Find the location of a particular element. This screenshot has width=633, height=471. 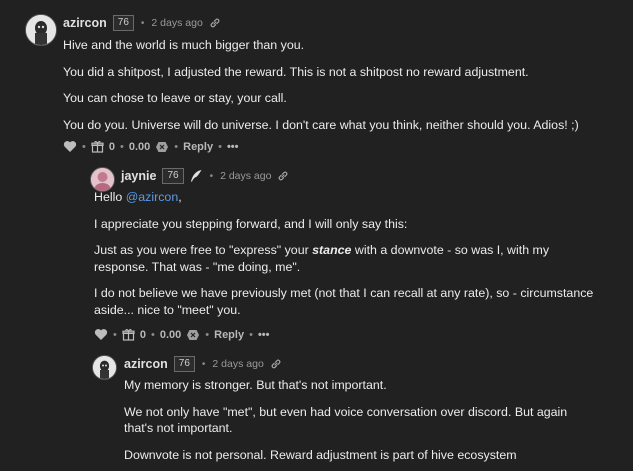

comment-header: jaynie 76 • 2 days ago is located at coordinates (205, 176).